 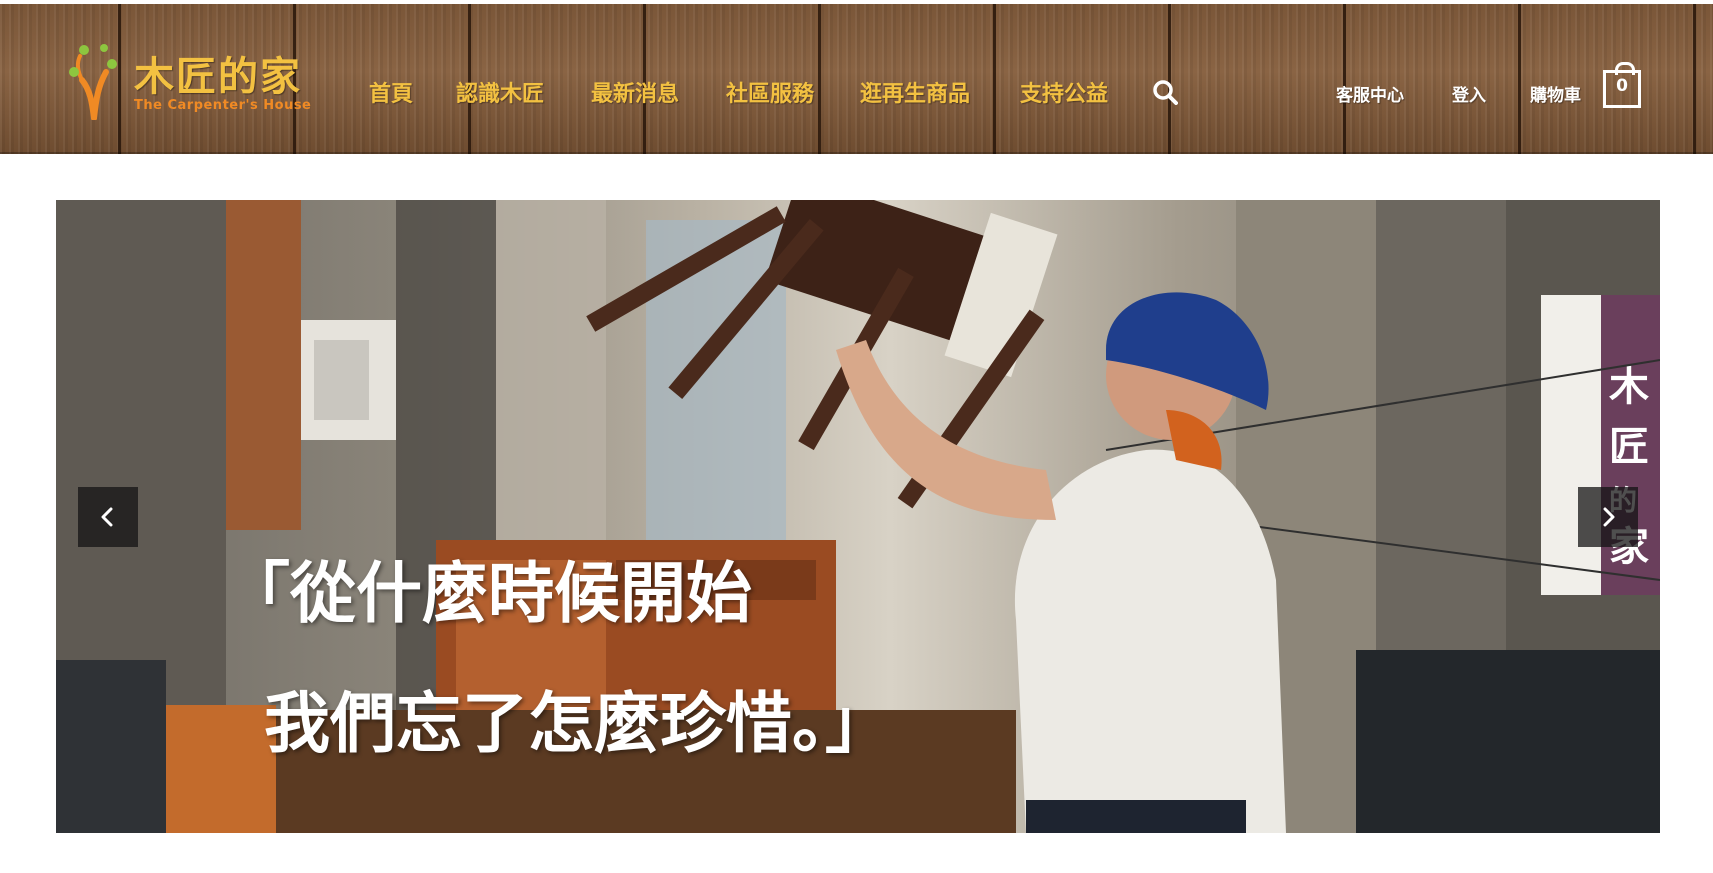 I want to click on nav-item-support: 支持公益, so click(x=1064, y=92).